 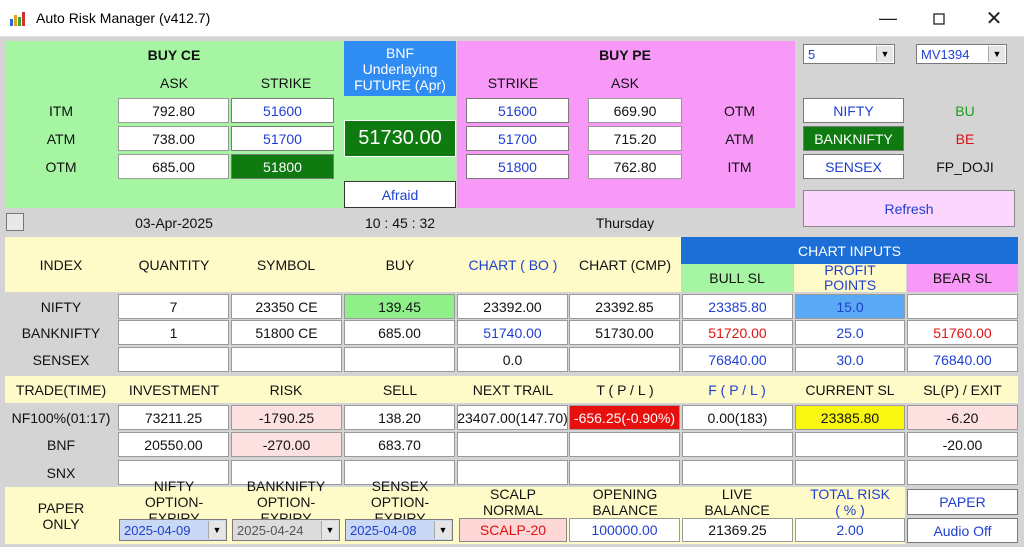 I want to click on buy-ce-ask-header: ASK, so click(x=173, y=83).